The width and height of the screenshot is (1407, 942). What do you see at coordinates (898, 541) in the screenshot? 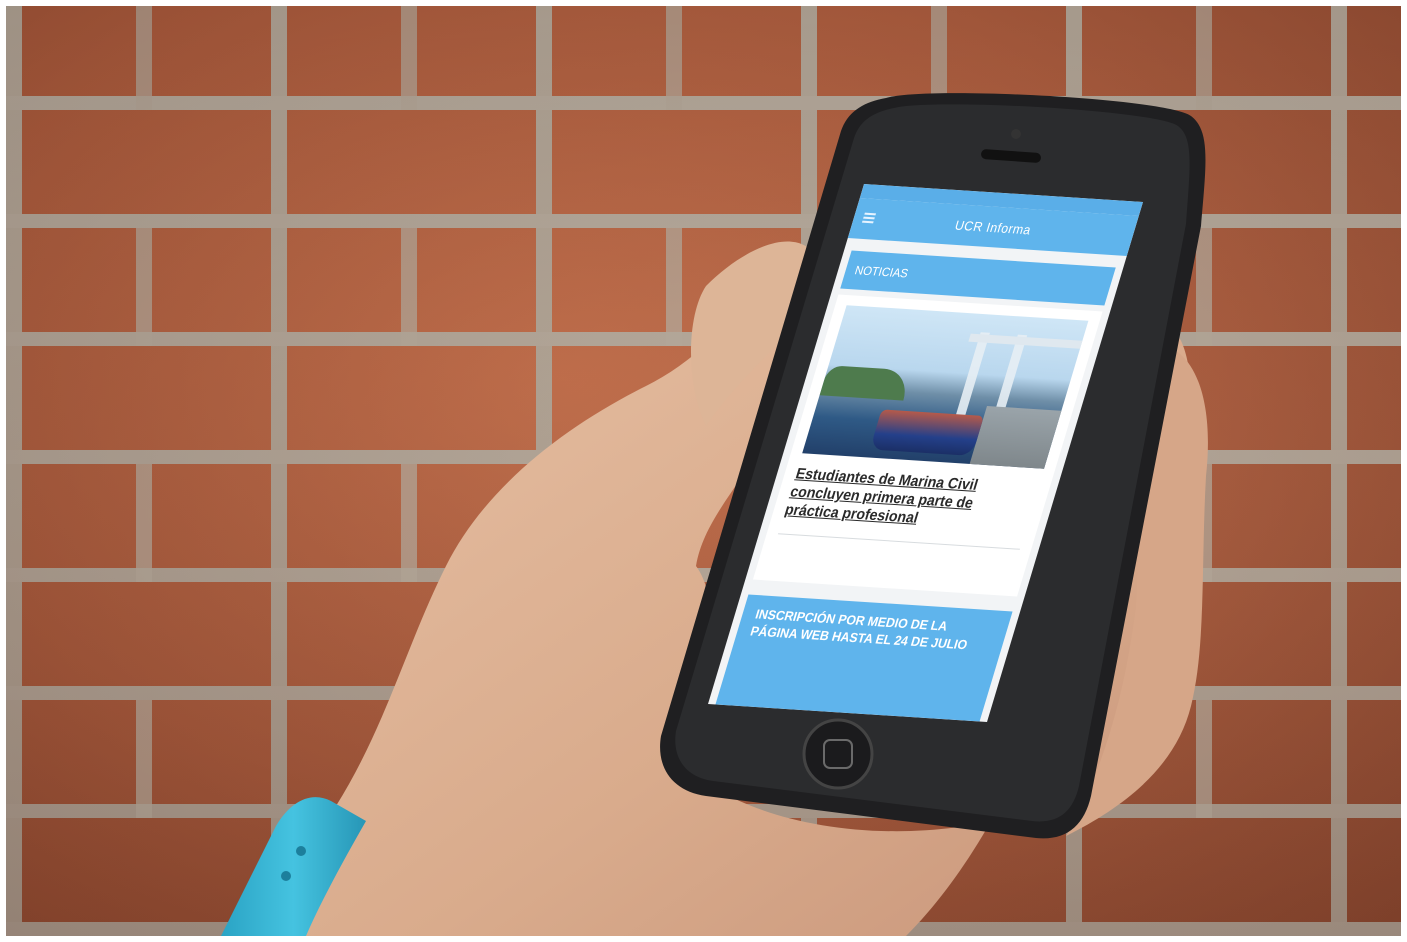
I see `news-divider` at bounding box center [898, 541].